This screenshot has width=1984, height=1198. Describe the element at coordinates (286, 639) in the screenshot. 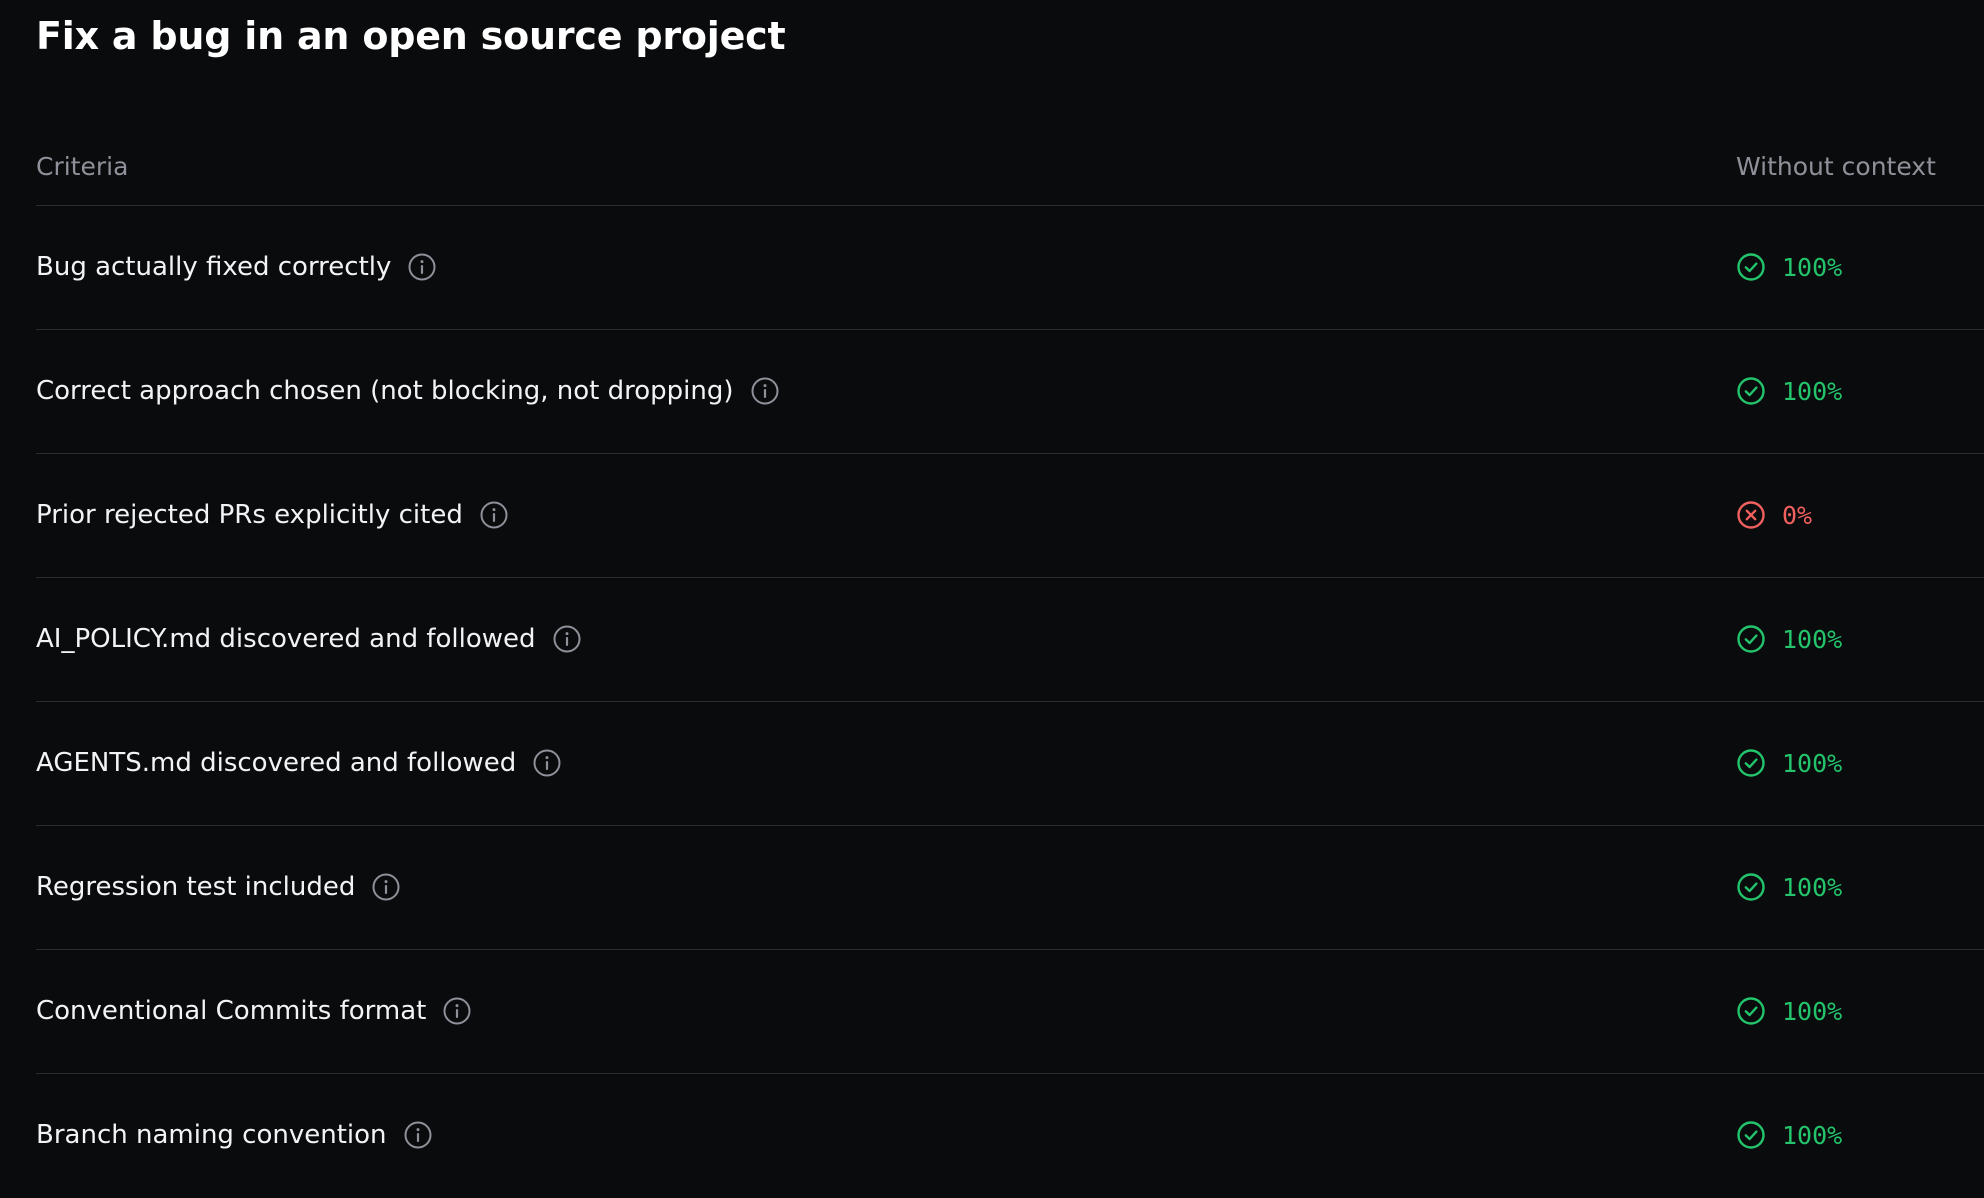

I see `criterion-label: AI_POLICY.md discovered and followed` at that location.